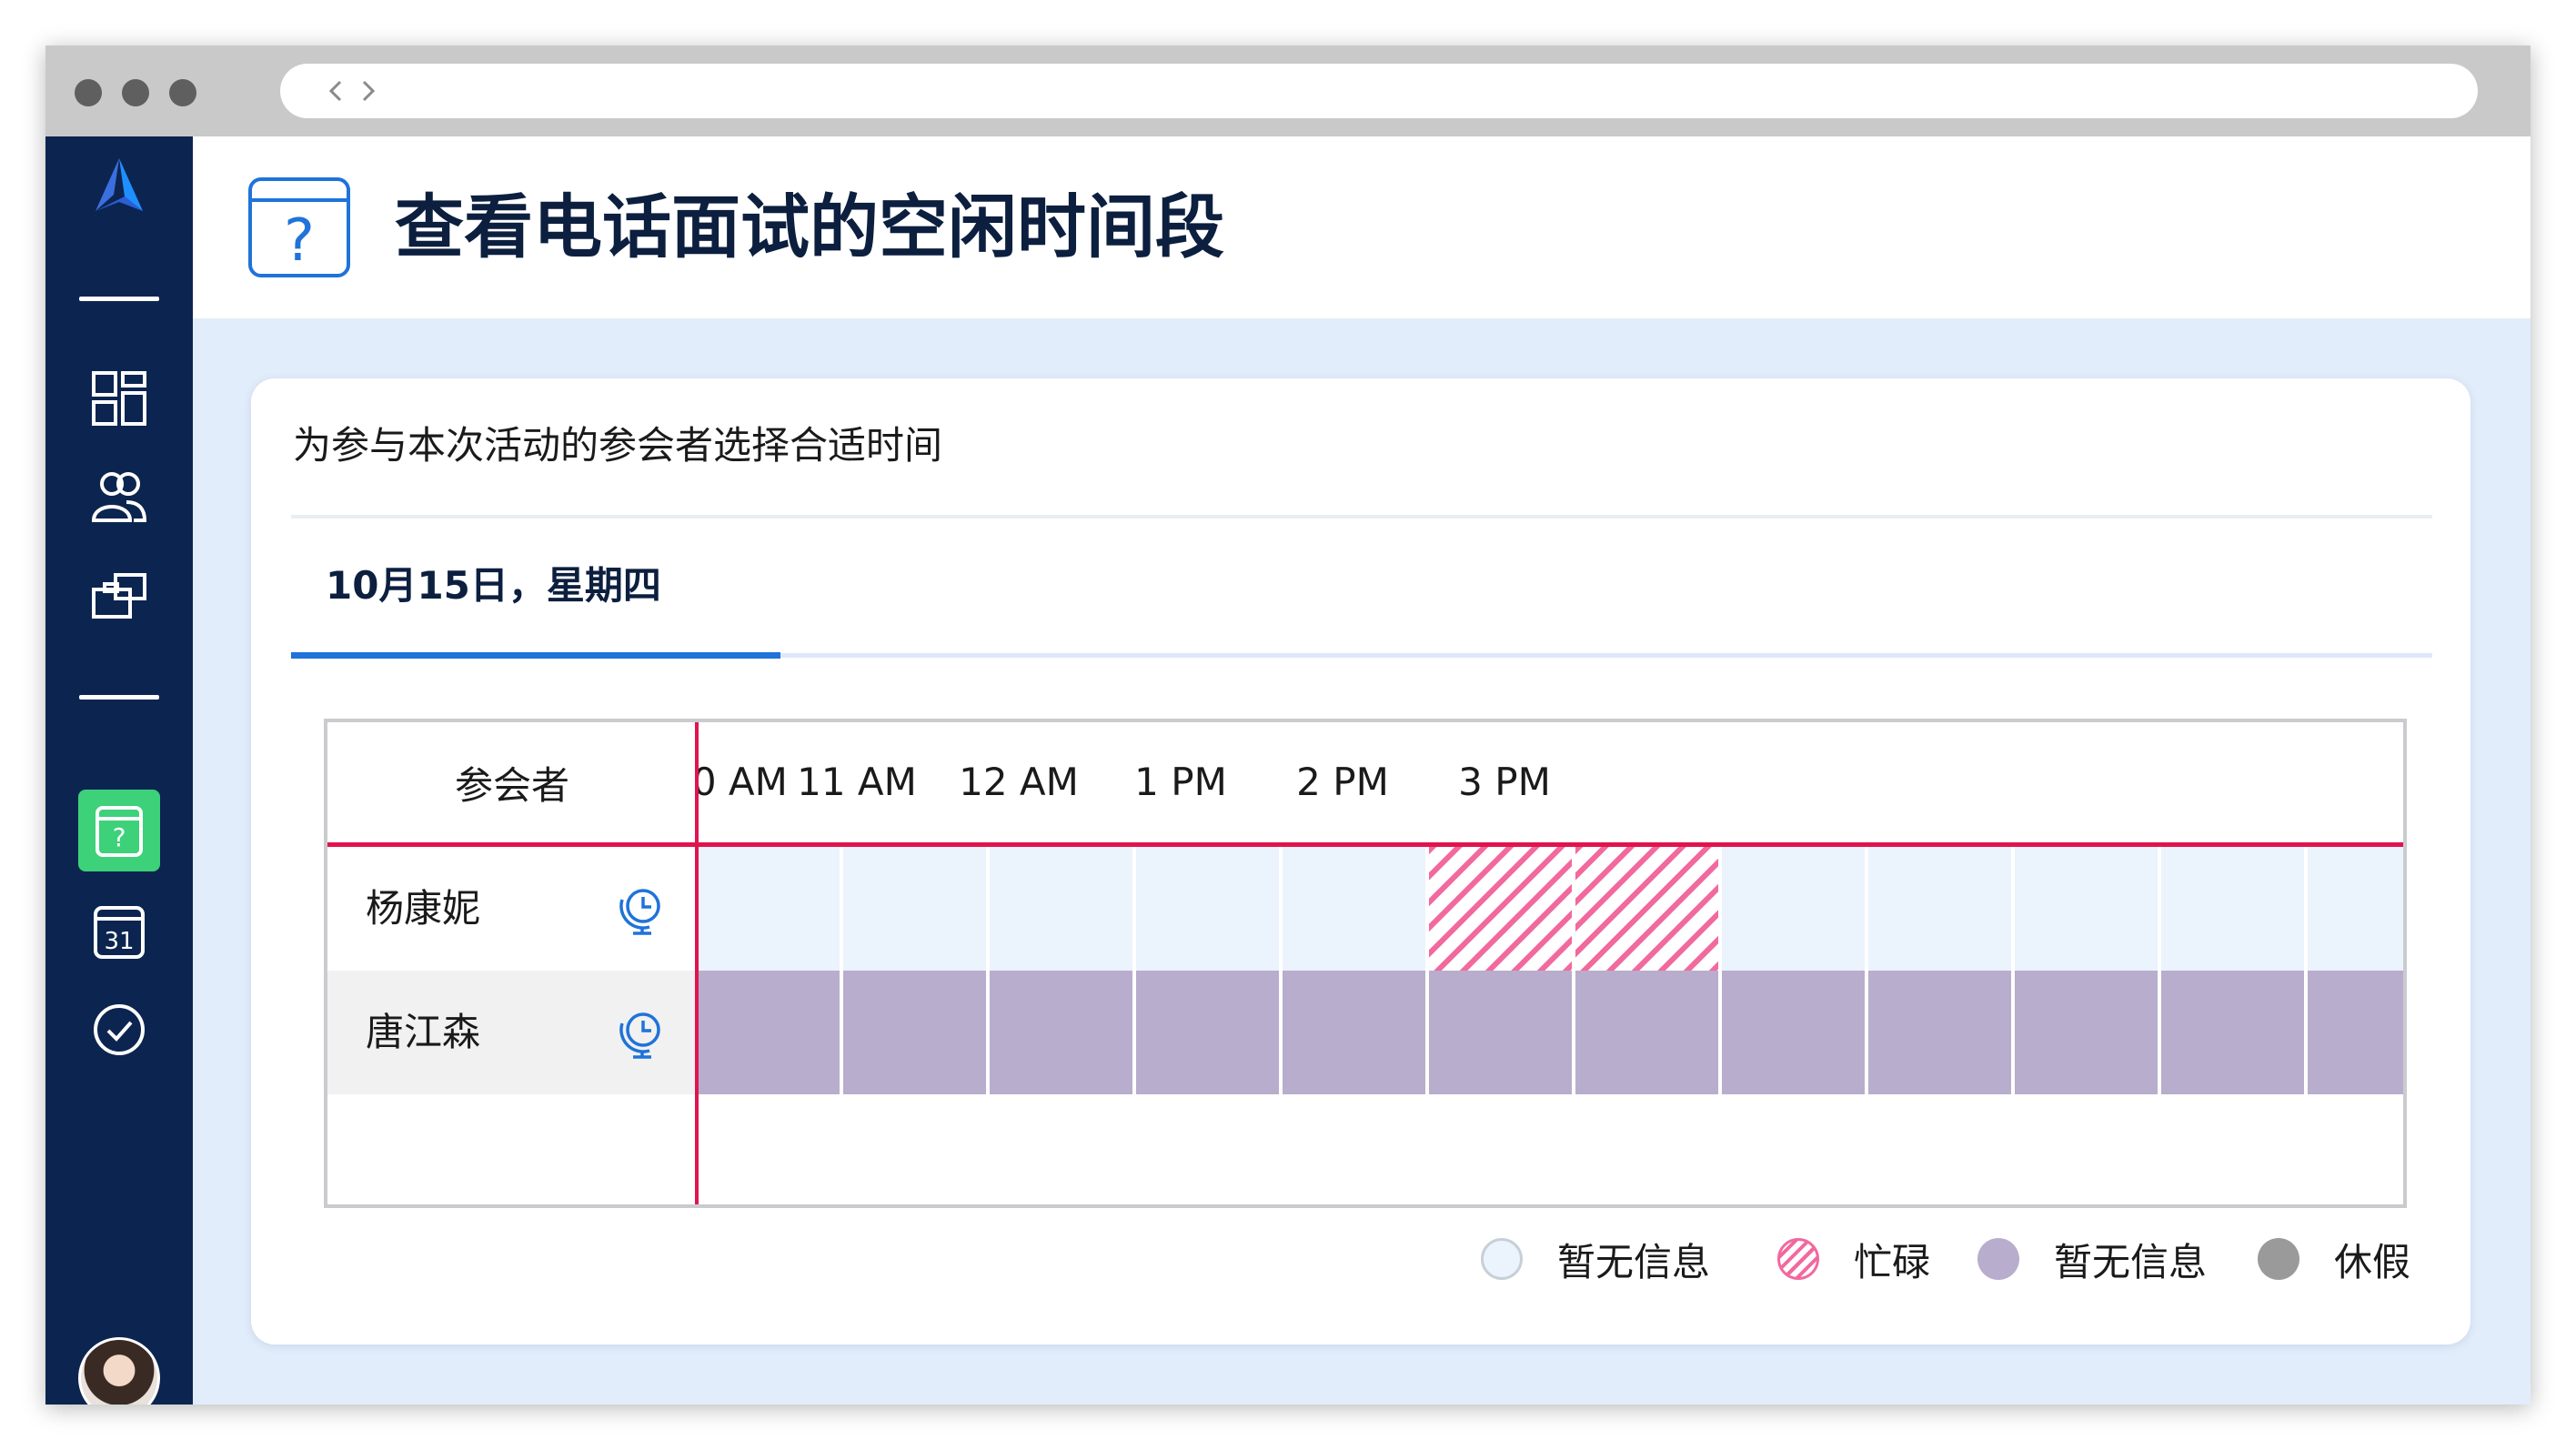 The image size is (2576, 1450). I want to click on sidebar-item-tasks, so click(119, 1029).